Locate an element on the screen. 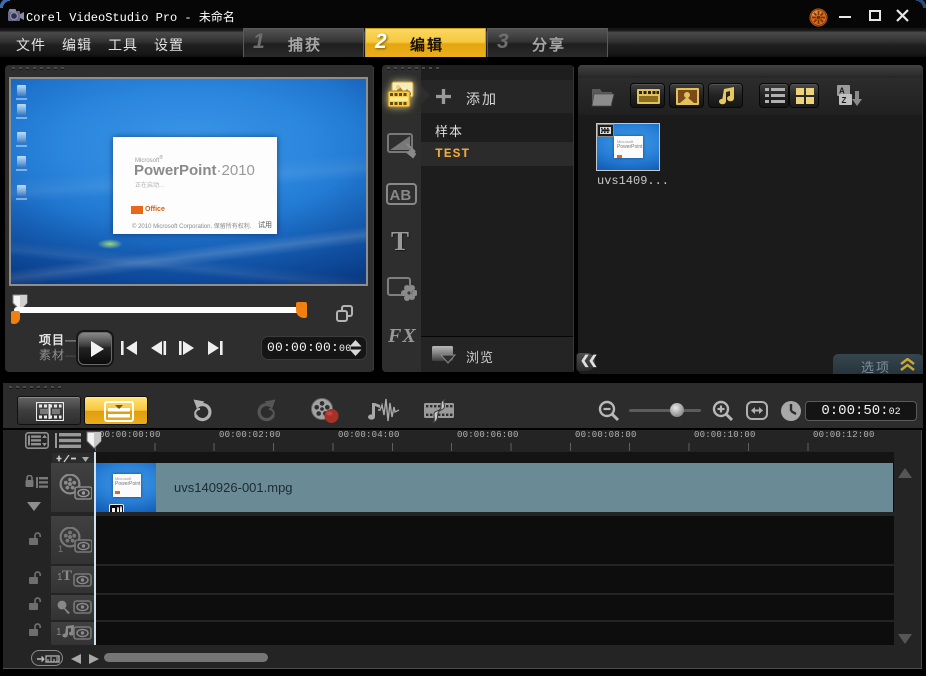  svg-text: Z is located at coordinates (844, 100).